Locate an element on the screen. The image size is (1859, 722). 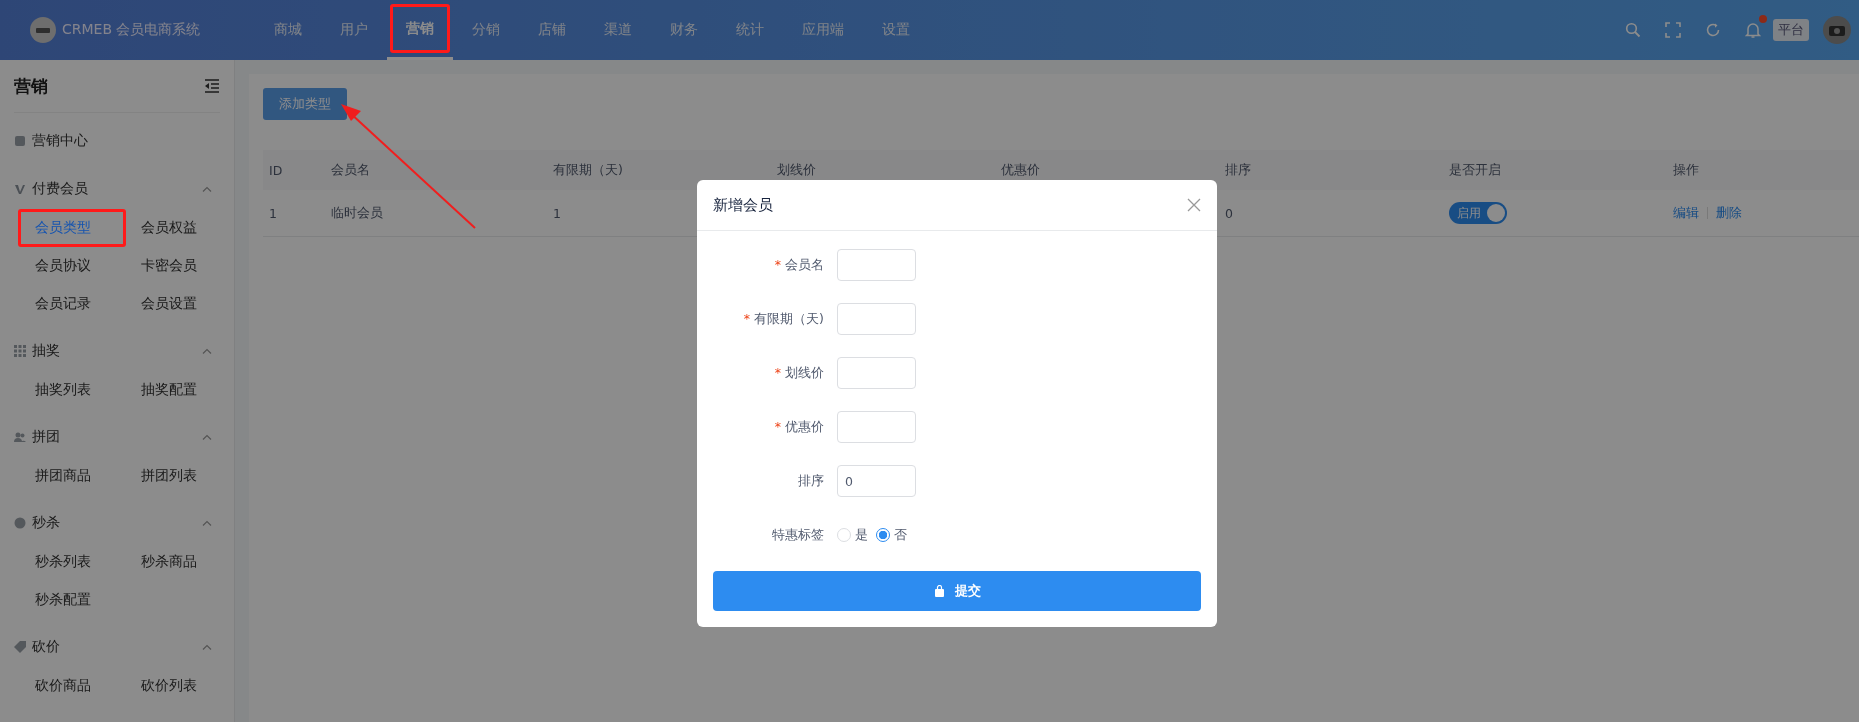
column-header: 优惠价 is located at coordinates (1020, 169).